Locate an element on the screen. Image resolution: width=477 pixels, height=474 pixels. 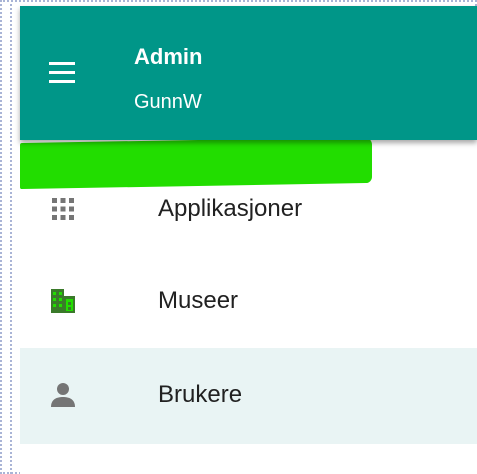
user-role-title: Admin is located at coordinates (168, 56).